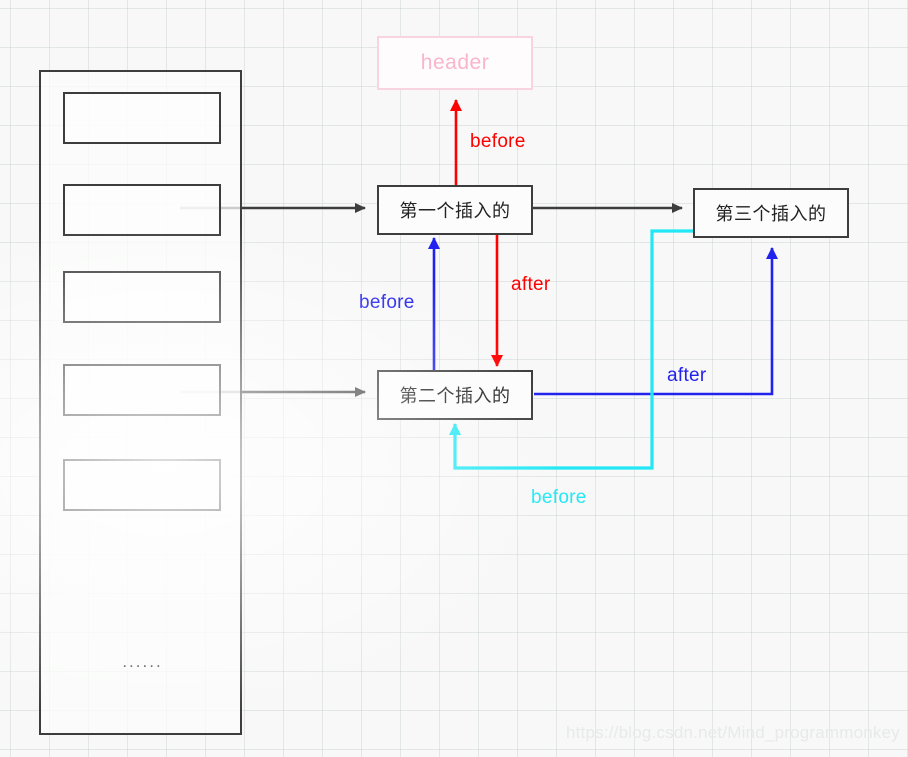  What do you see at coordinates (455, 395) in the screenshot?
I see `node-second-inserted: 第二个插入的` at bounding box center [455, 395].